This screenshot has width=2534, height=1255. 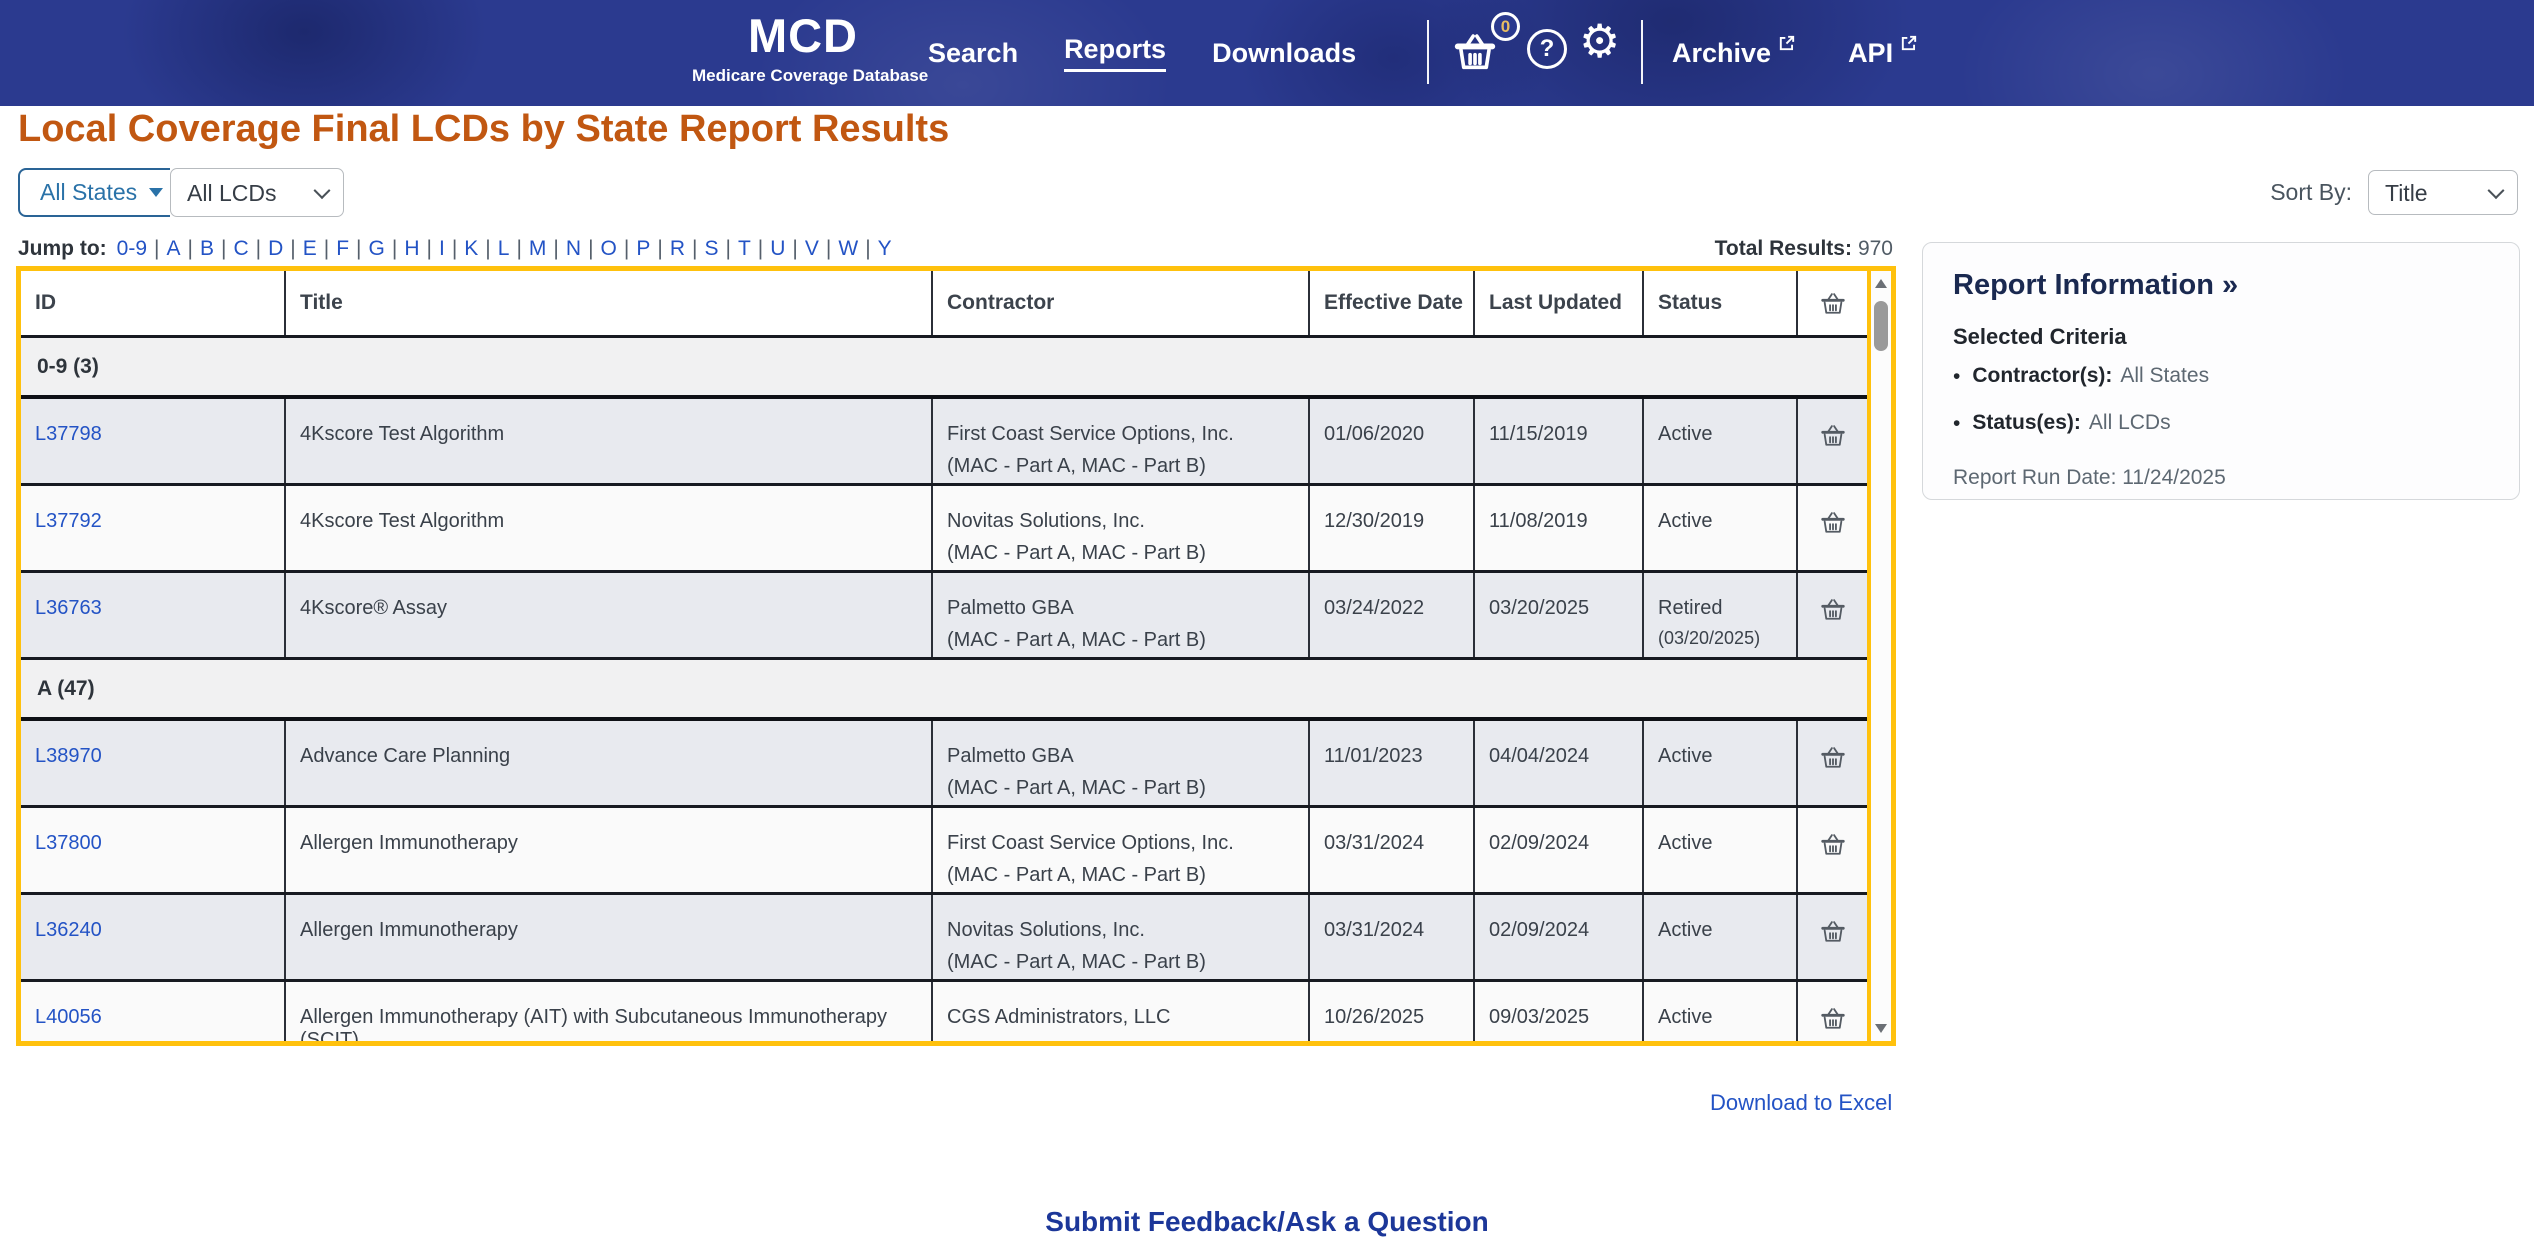 What do you see at coordinates (609, 763) in the screenshot?
I see `title-cell: Advance Care Planning` at bounding box center [609, 763].